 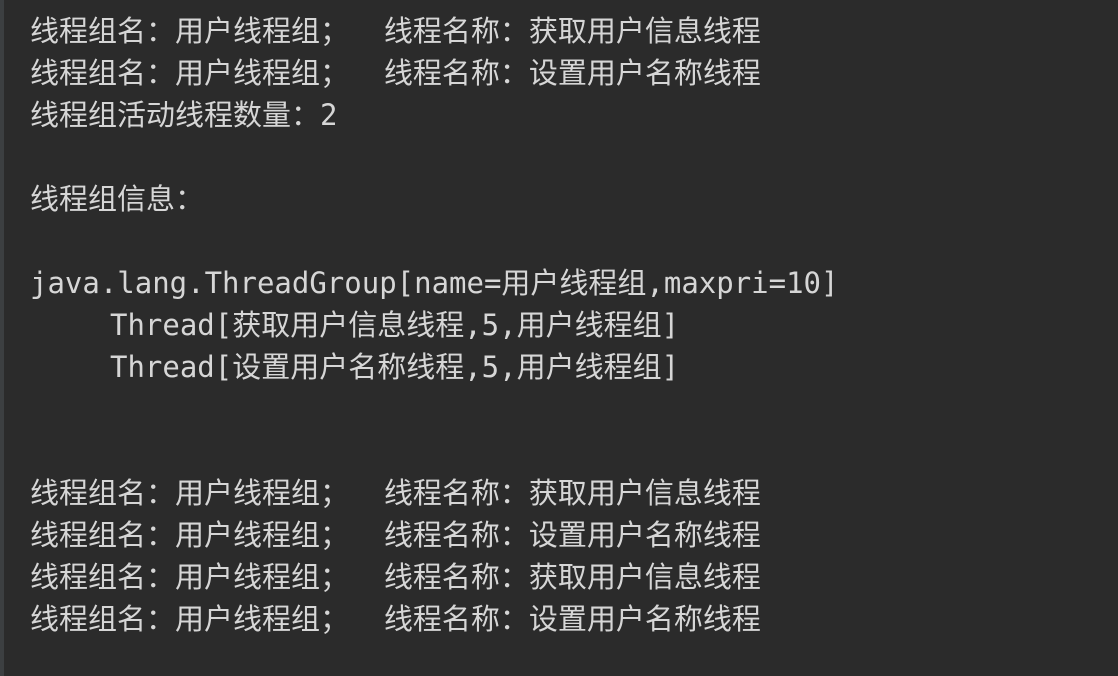 I want to click on gutter-border, so click(x=2, y=338).